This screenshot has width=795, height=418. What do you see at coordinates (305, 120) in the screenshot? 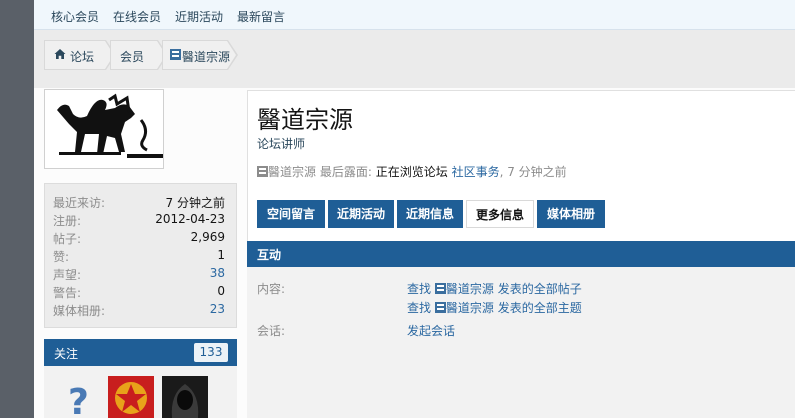
I see `profile-username: 醫道宗源` at bounding box center [305, 120].